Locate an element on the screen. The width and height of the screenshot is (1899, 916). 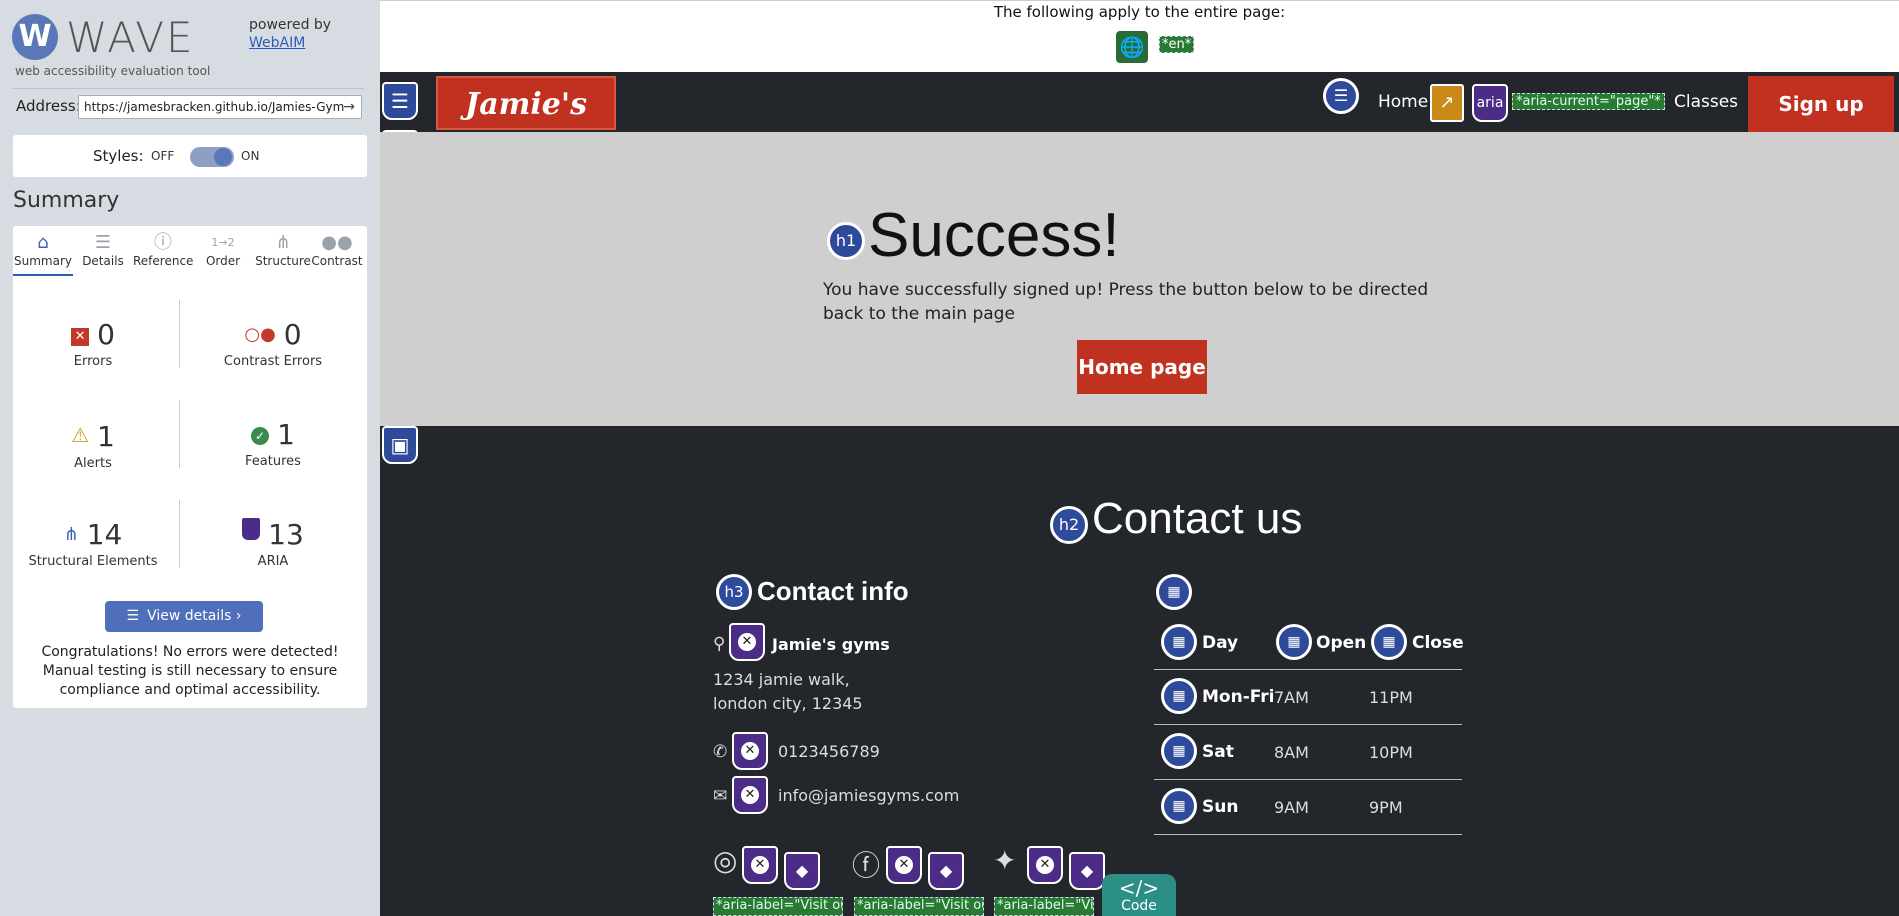
table-icon: ▦ is located at coordinates (1174, 592).